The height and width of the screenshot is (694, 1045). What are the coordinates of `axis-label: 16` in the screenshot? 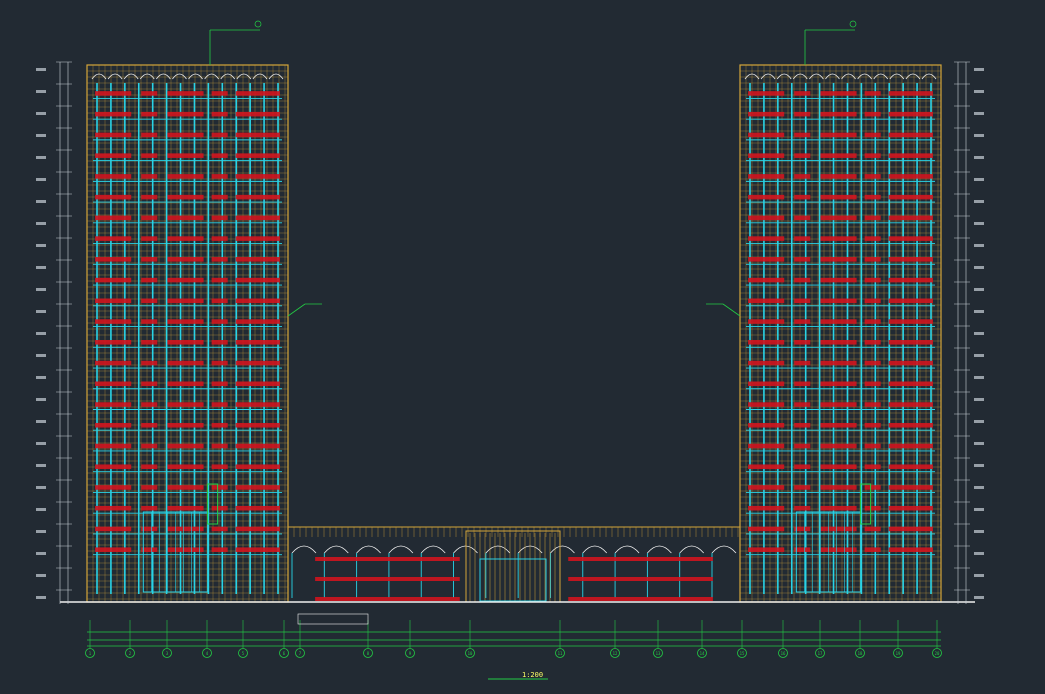 It's located at (783, 653).